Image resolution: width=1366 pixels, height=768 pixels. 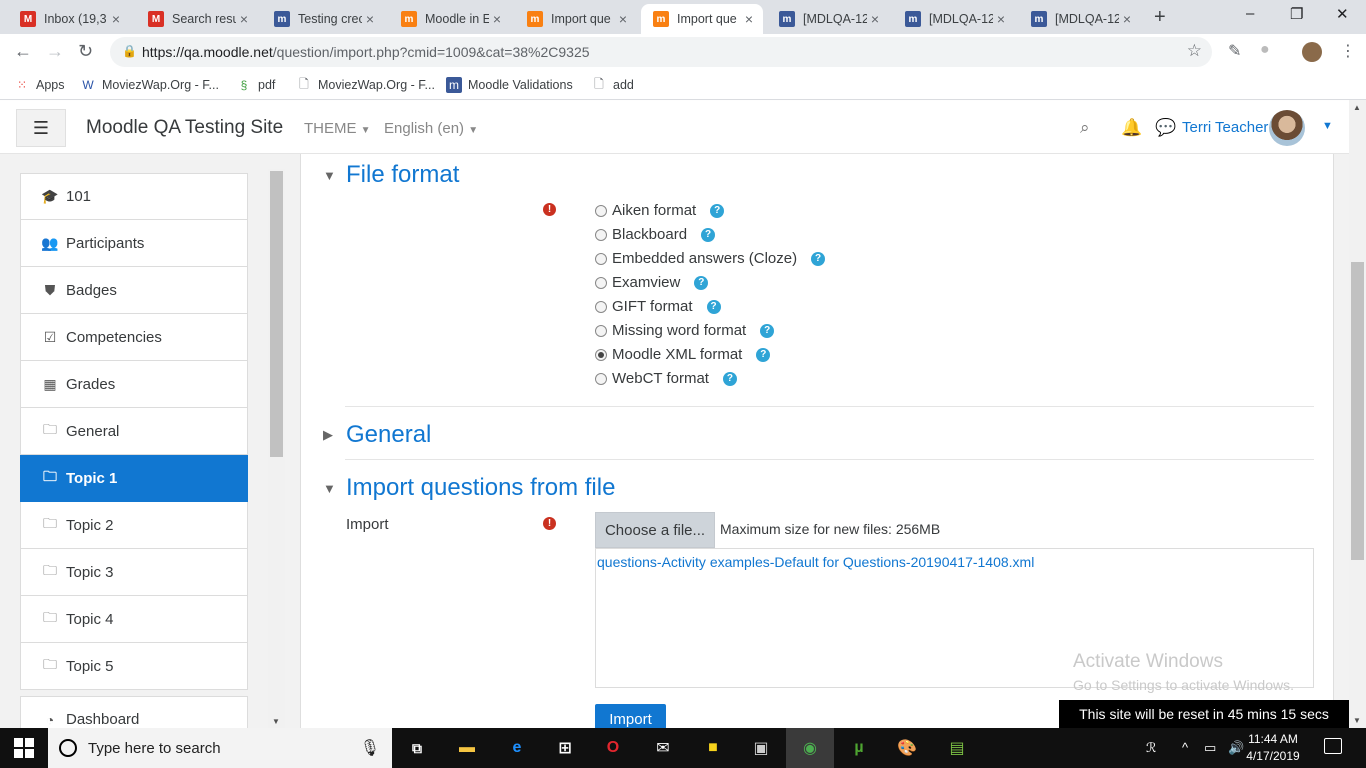 What do you see at coordinates (655, 234) in the screenshot?
I see `file-format-option: Blackboard?` at bounding box center [655, 234].